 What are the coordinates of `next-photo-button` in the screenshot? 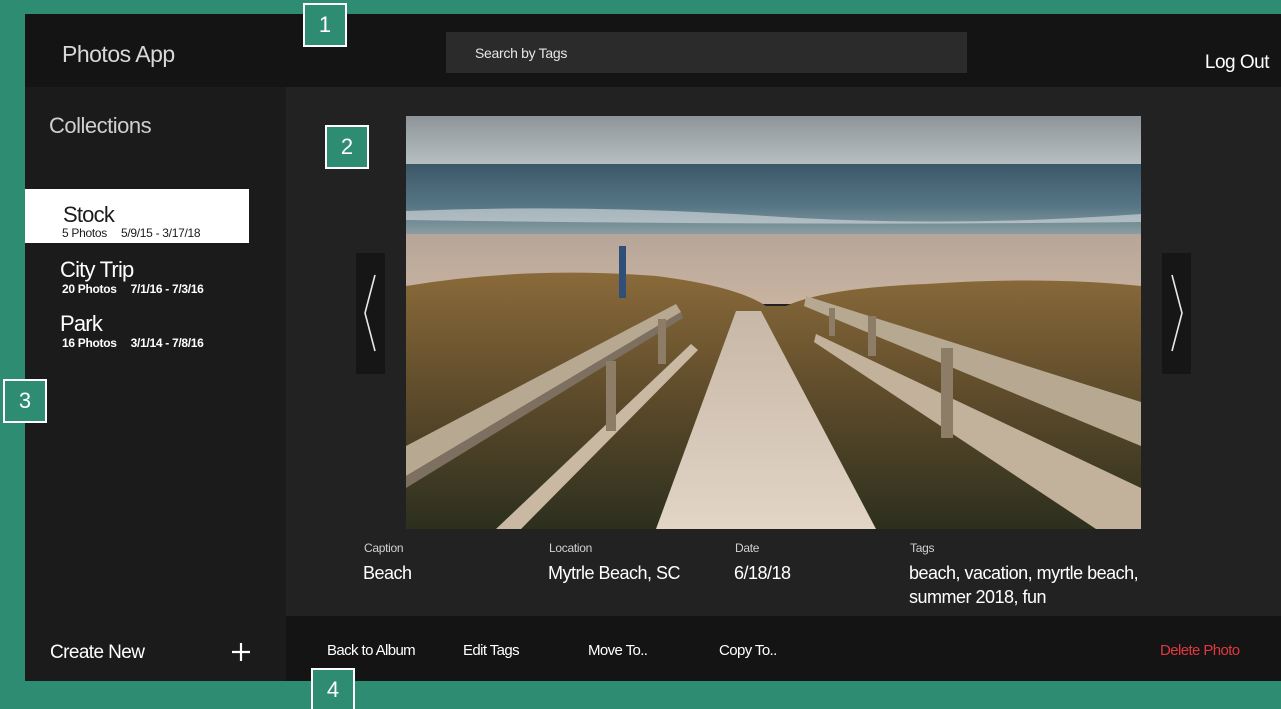 It's located at (1176, 313).